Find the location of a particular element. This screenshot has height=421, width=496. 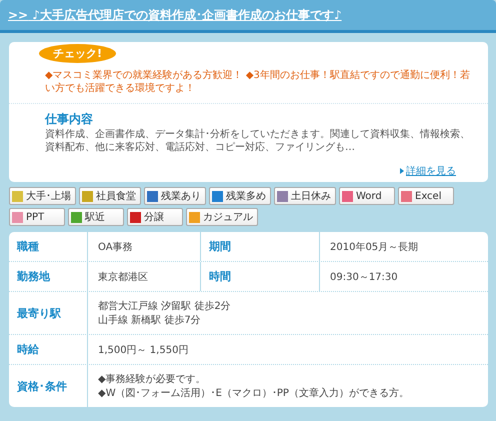

cell-value: 都営大江戸線 汐留駅 徒歩2分 is located at coordinates (165, 306).